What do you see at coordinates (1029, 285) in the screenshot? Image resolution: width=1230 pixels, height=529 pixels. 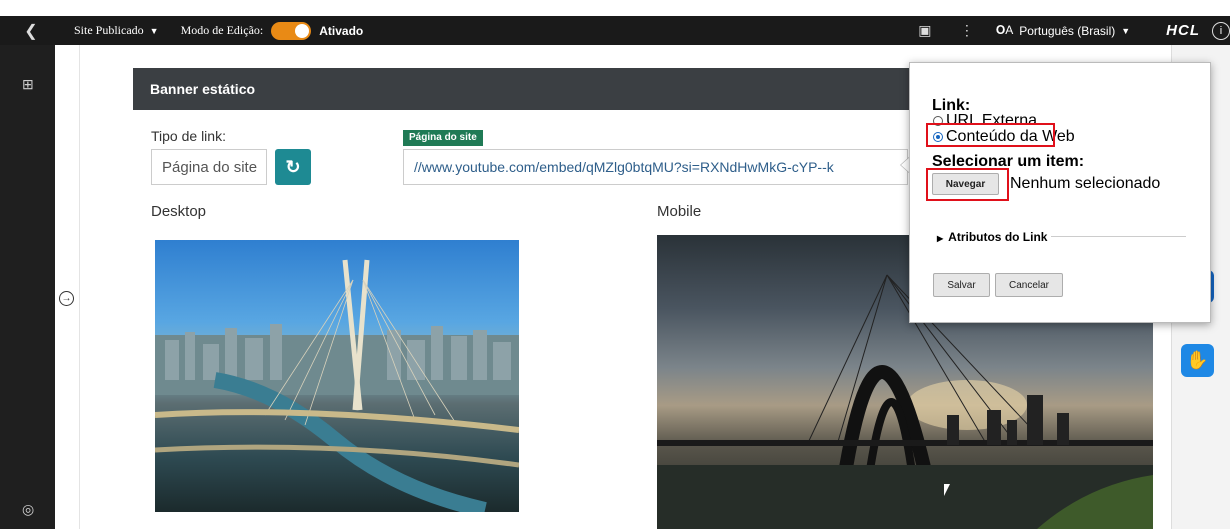 I see `cancel-button: Cancelar` at bounding box center [1029, 285].